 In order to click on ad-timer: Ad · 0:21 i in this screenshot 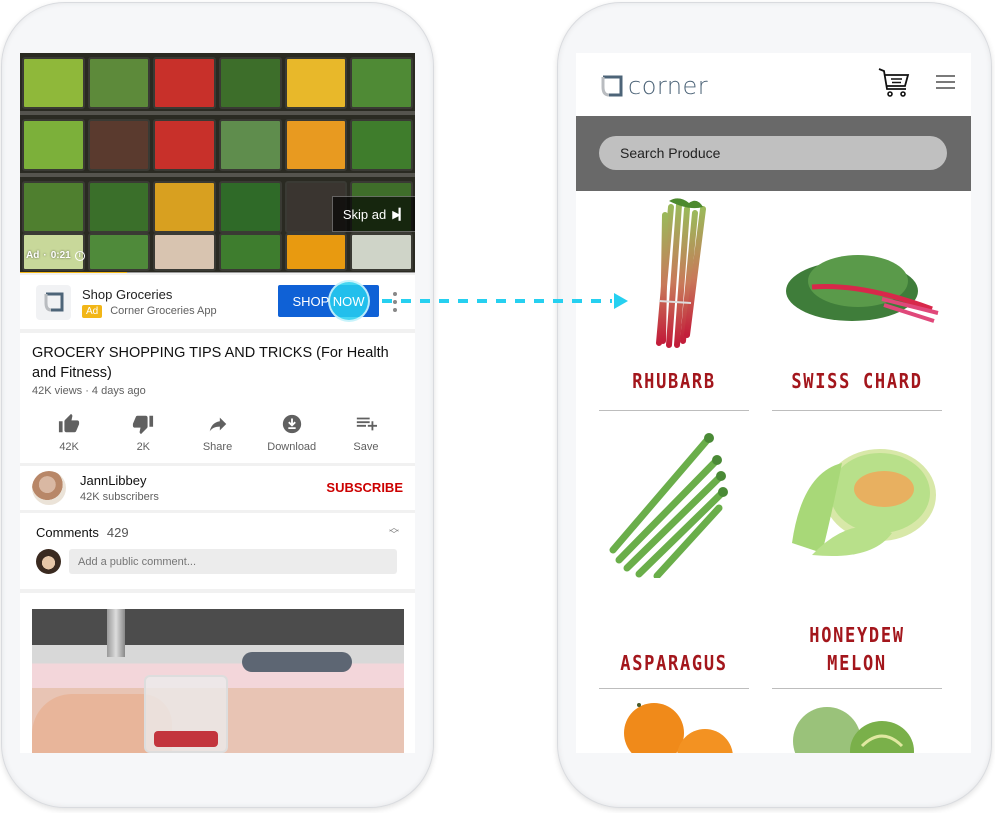, I will do `click(55, 255)`.